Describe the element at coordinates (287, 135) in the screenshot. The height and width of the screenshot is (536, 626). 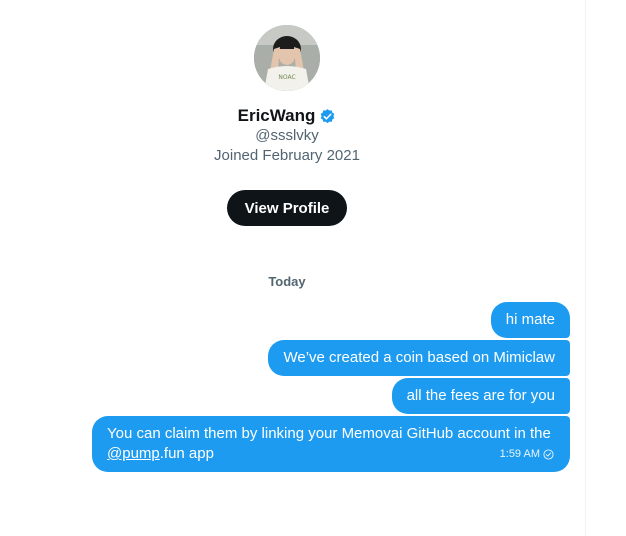
I see `profile-handle: @ssslvky` at that location.